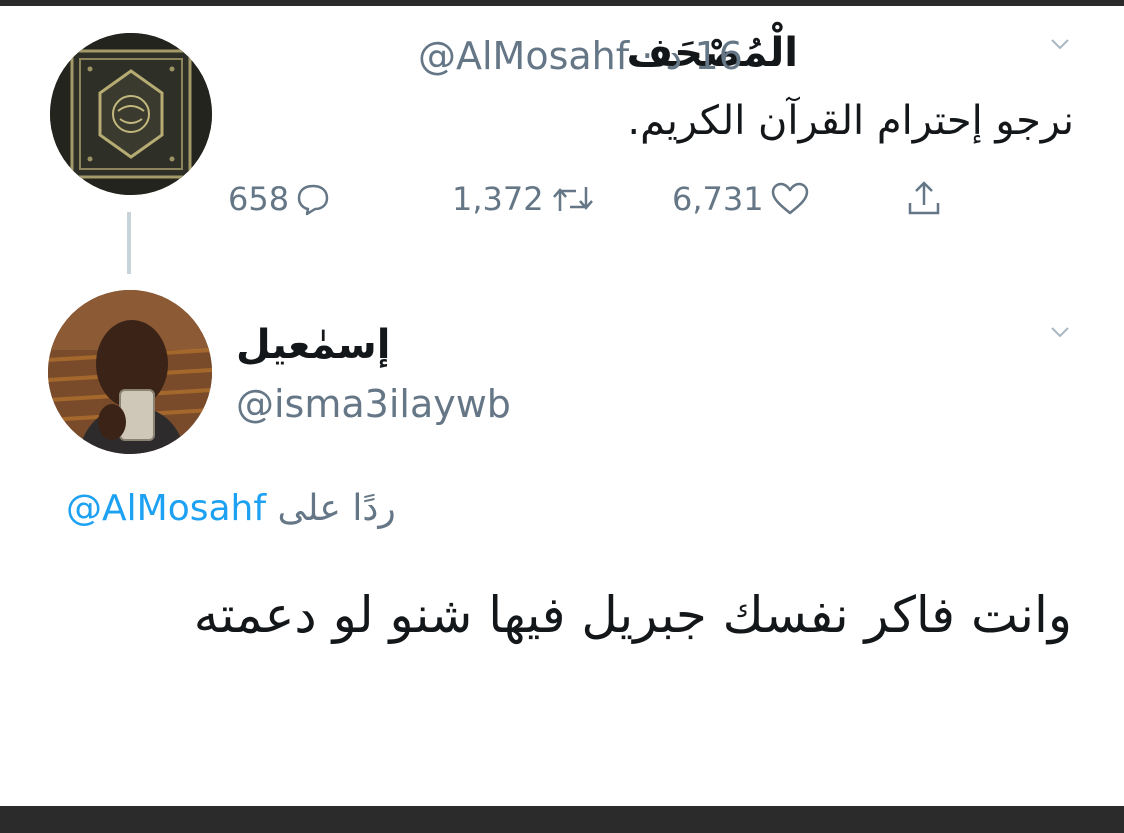 The image size is (1124, 833). What do you see at coordinates (336, 508) in the screenshot?
I see `replying-to-label: ردًا على` at bounding box center [336, 508].